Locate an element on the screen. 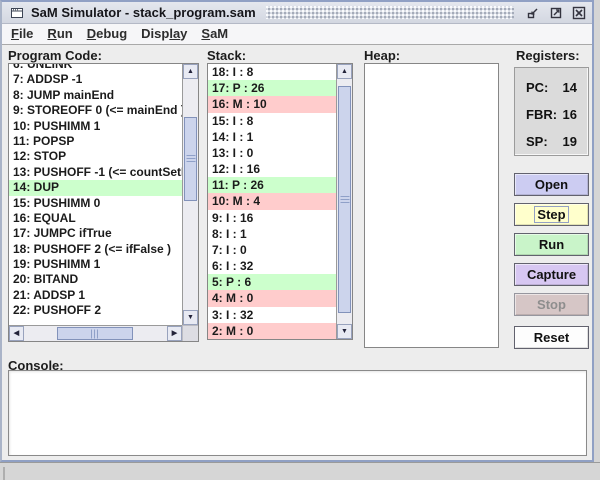  stack-row: 14: I : 1 is located at coordinates (233, 136).